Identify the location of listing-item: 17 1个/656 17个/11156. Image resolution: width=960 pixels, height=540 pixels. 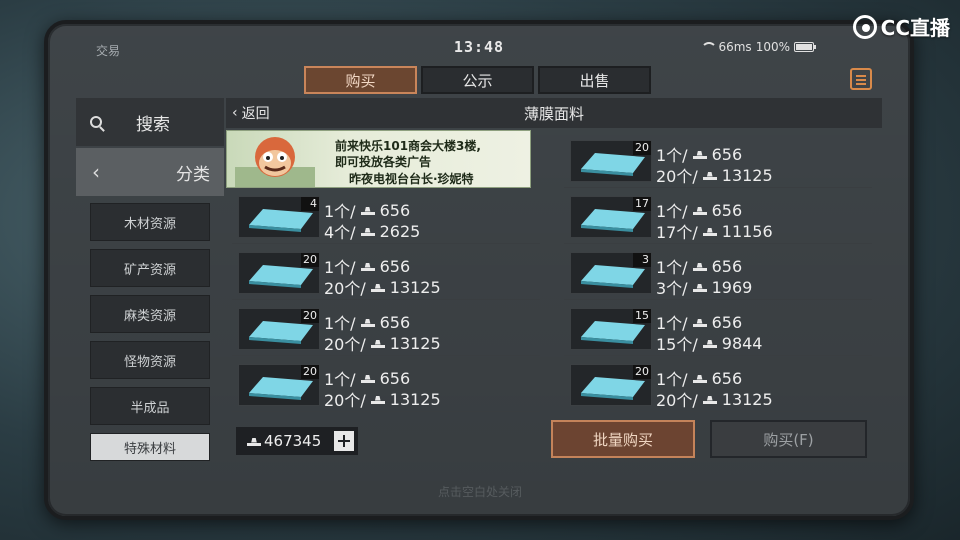
(718, 218).